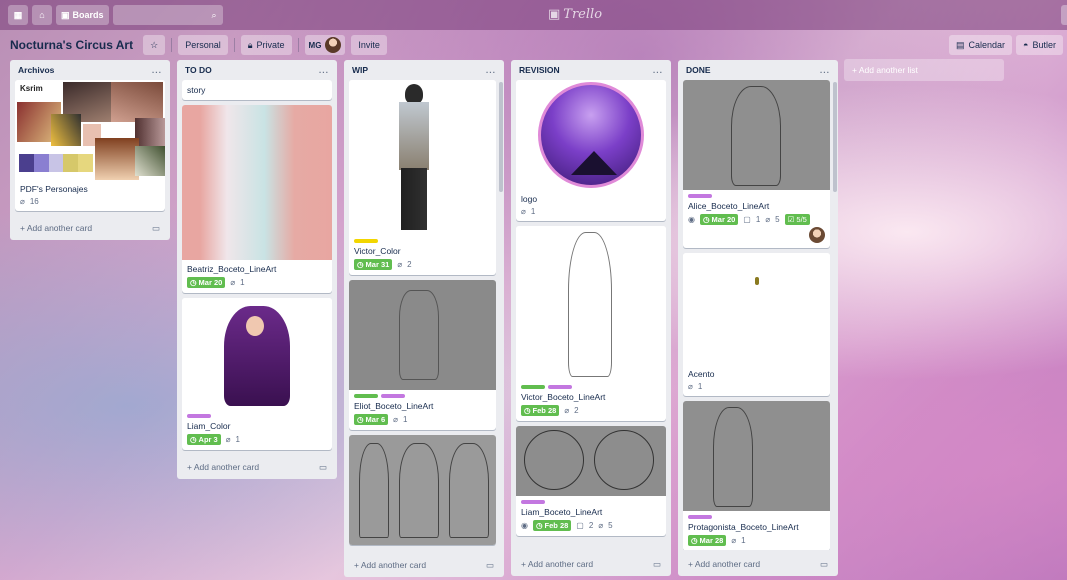  I want to click on card-liam-color: Liam_Color ◷ Apr 3 ⌀ 1, so click(257, 374).